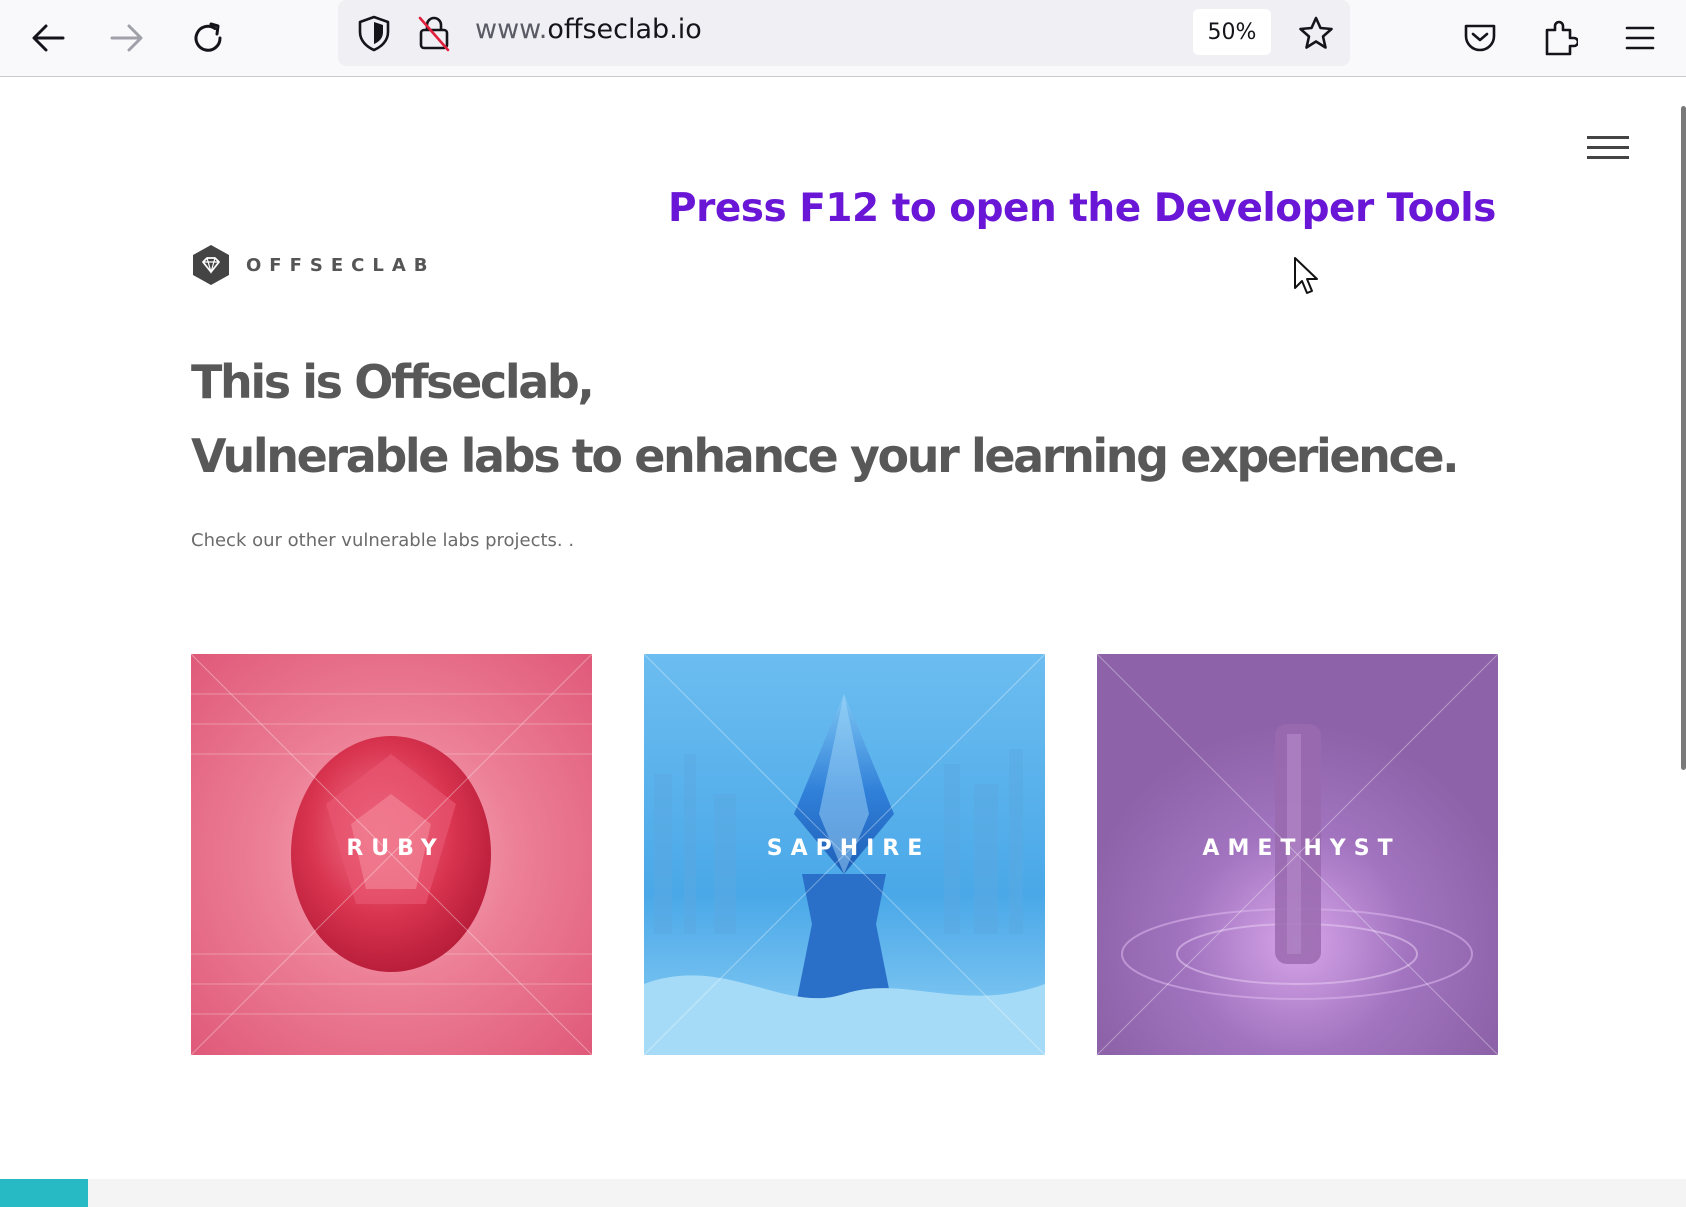 Image resolution: width=1686 pixels, height=1207 pixels. I want to click on star-icon, so click(1316, 32).